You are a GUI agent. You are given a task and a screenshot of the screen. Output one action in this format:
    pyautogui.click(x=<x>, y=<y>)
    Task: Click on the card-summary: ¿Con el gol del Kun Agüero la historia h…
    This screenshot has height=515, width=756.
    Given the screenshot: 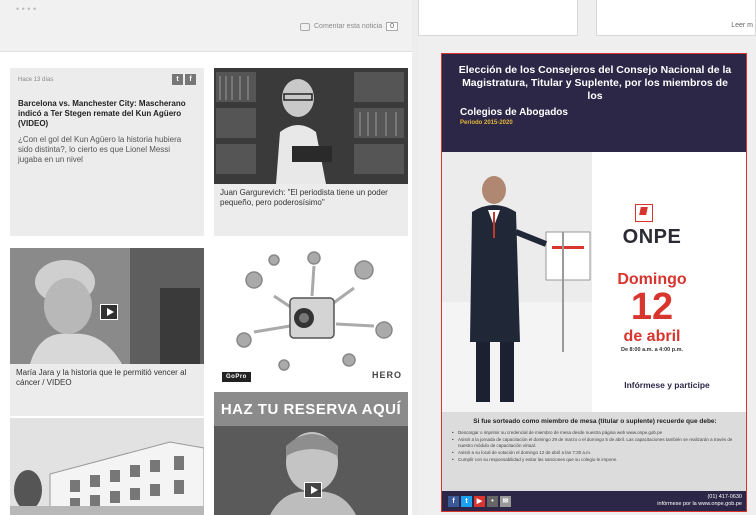 What is the action you would take?
    pyautogui.click(x=100, y=149)
    